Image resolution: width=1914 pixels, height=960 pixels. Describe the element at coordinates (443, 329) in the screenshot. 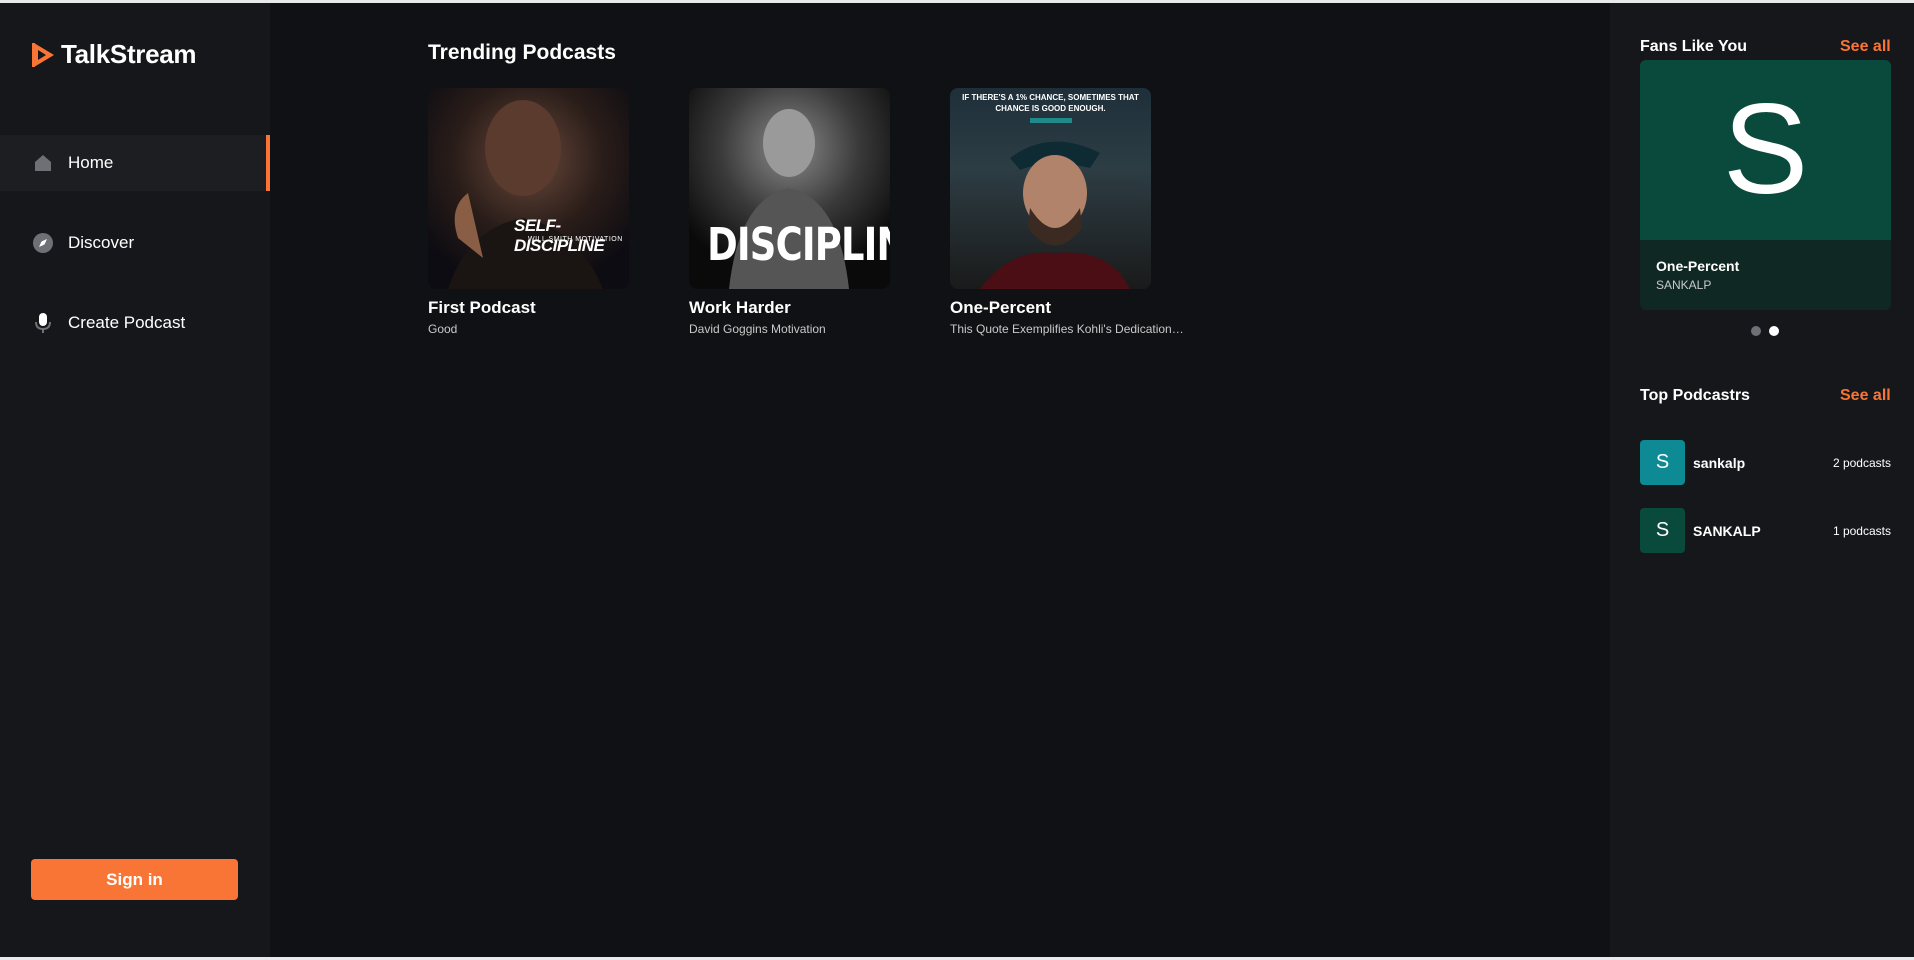

I see `podcast-description: Good` at that location.